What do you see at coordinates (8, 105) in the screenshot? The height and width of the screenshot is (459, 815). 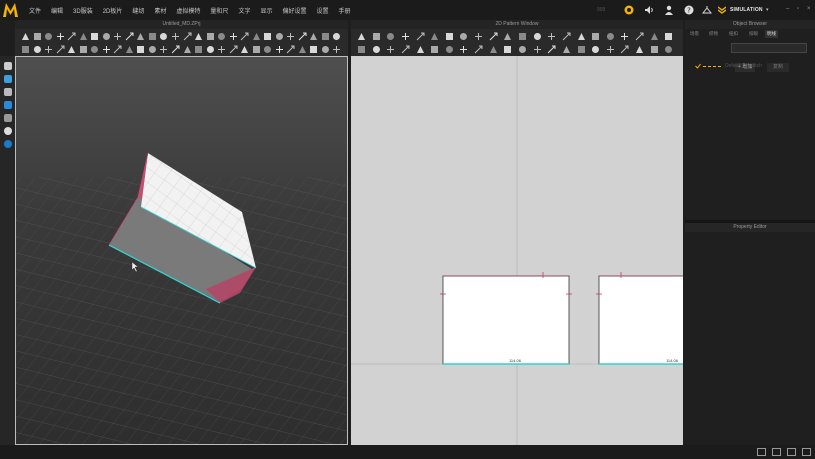 I see `texture-display-icon` at bounding box center [8, 105].